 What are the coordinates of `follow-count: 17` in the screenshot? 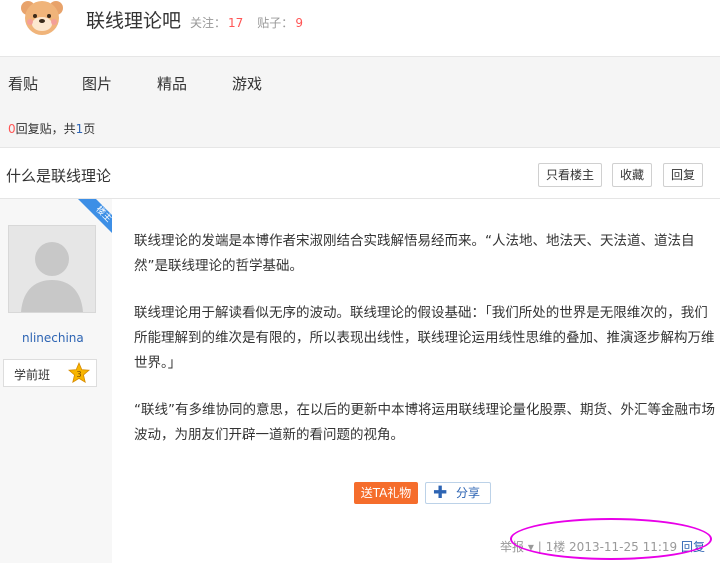 It's located at (236, 23).